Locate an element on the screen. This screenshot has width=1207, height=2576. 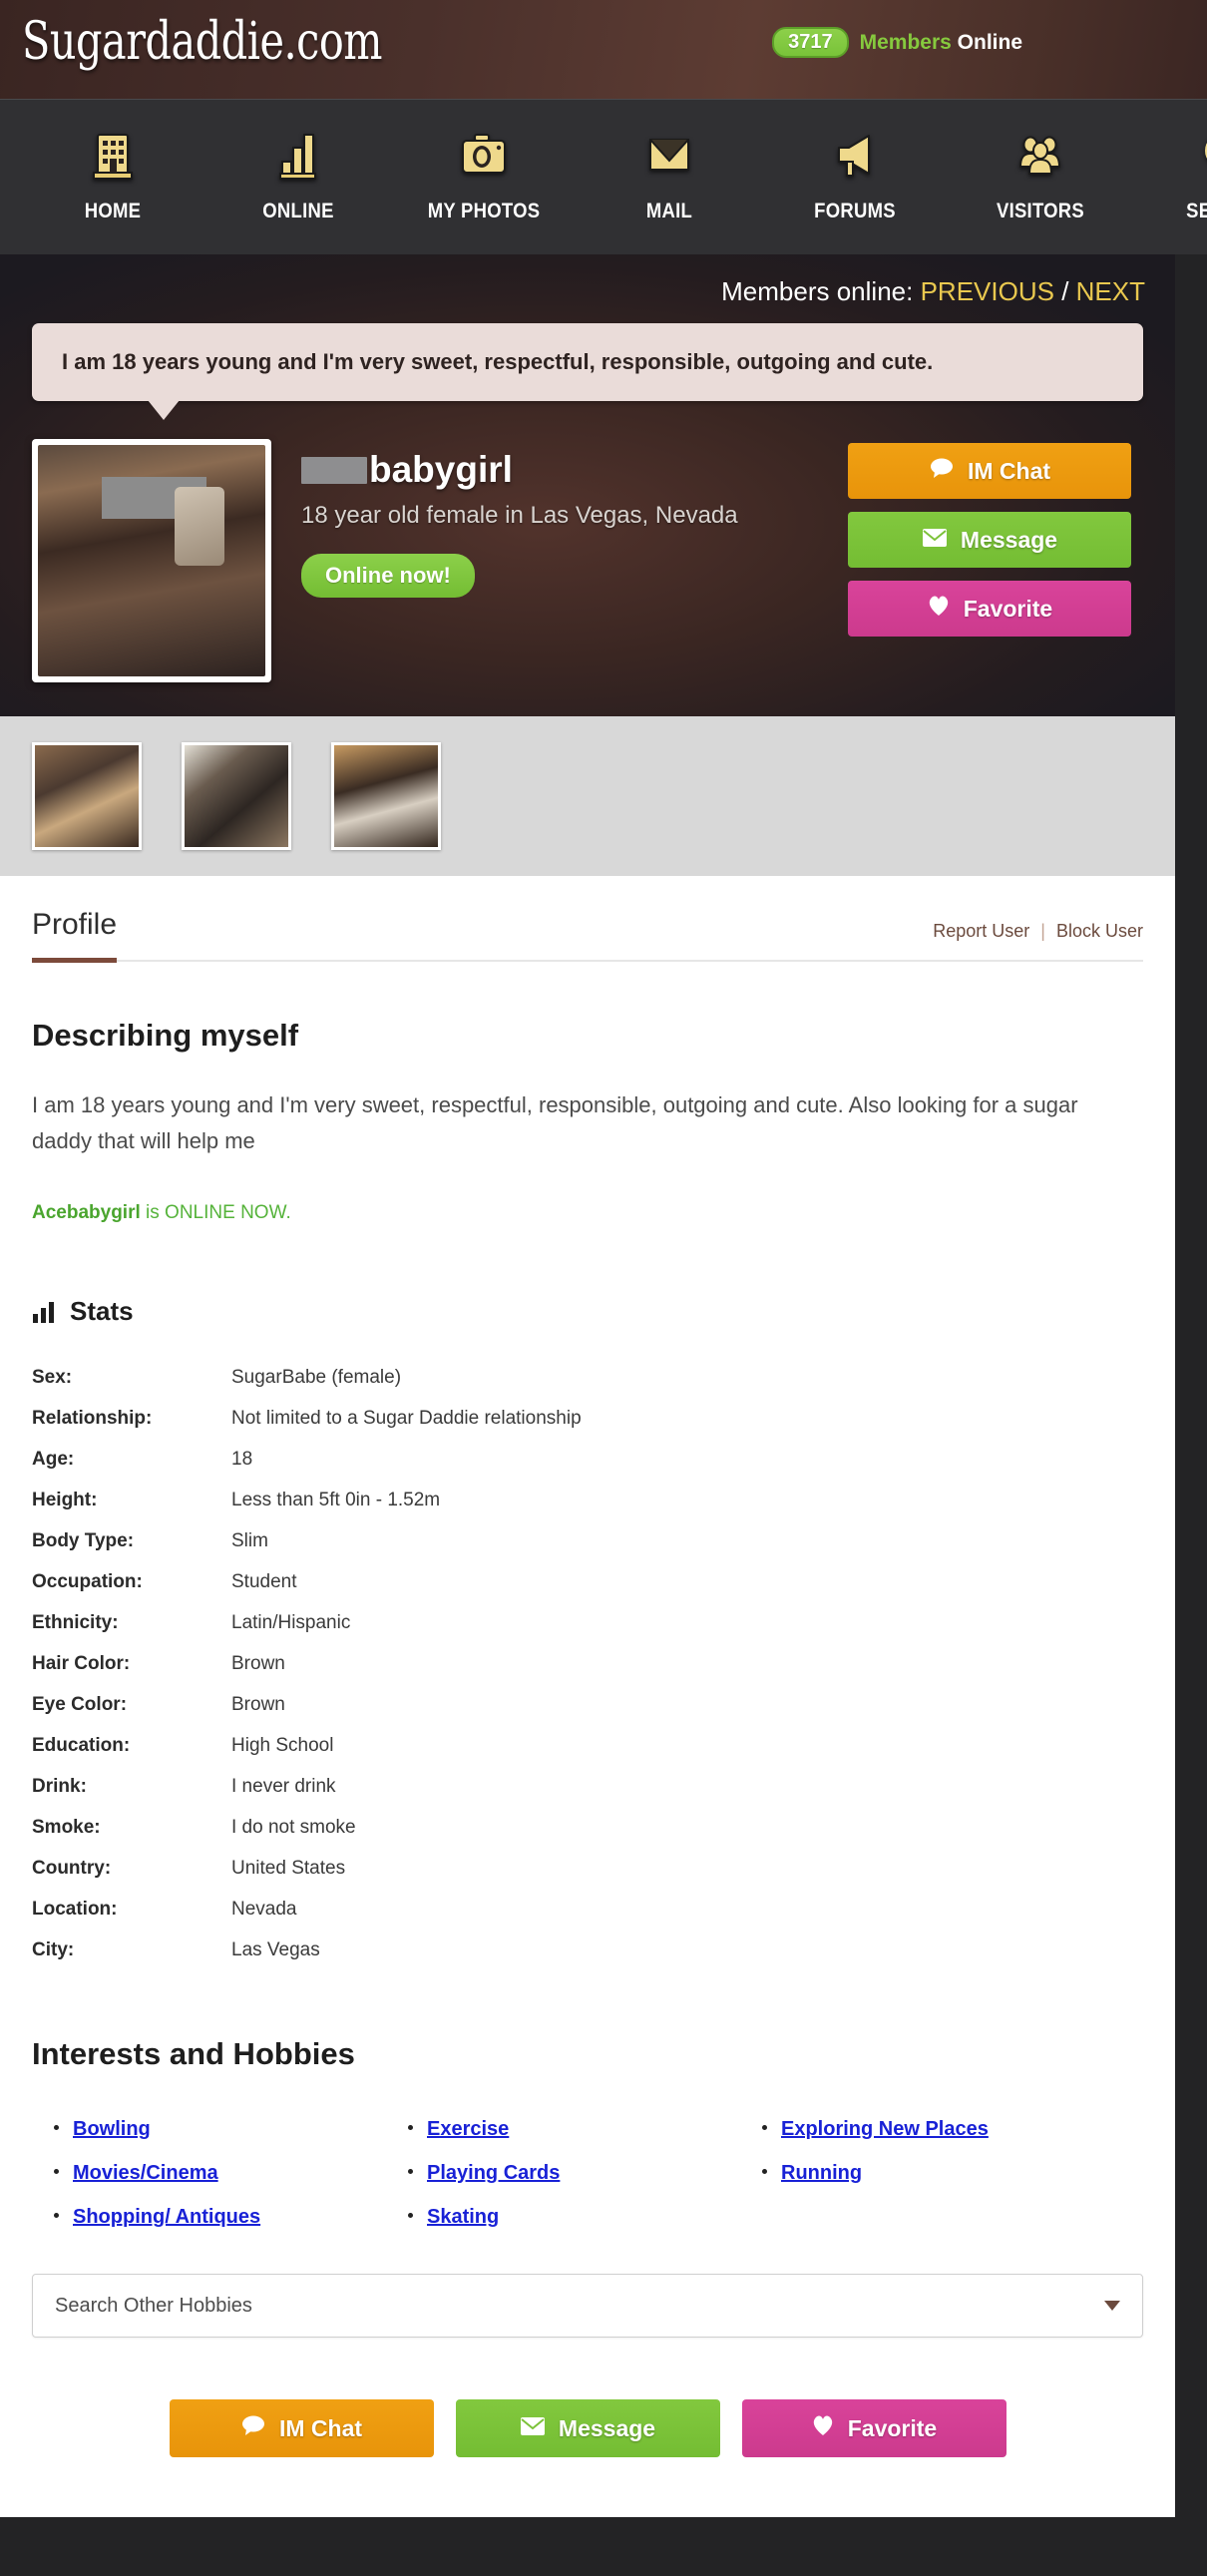
heart-icon is located at coordinates (939, 609).